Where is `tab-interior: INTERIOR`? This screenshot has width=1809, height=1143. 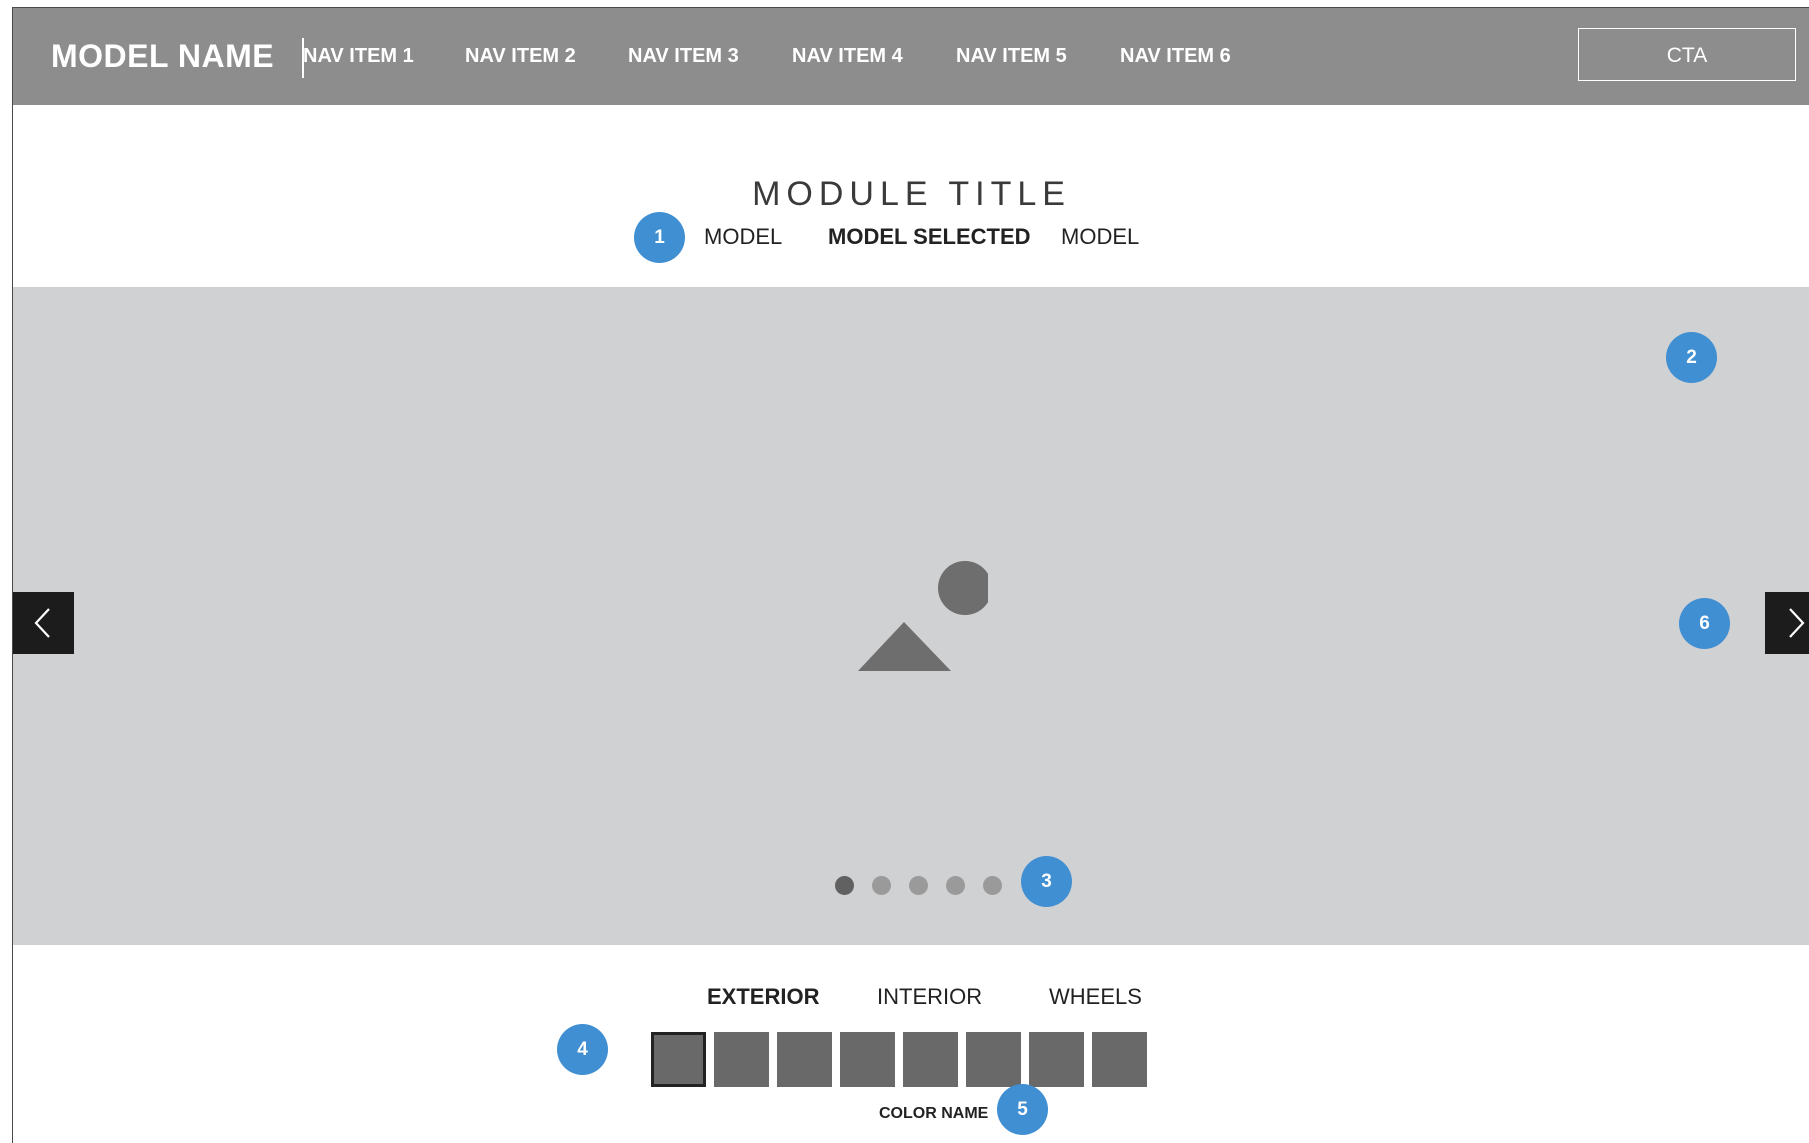 tab-interior: INTERIOR is located at coordinates (929, 997).